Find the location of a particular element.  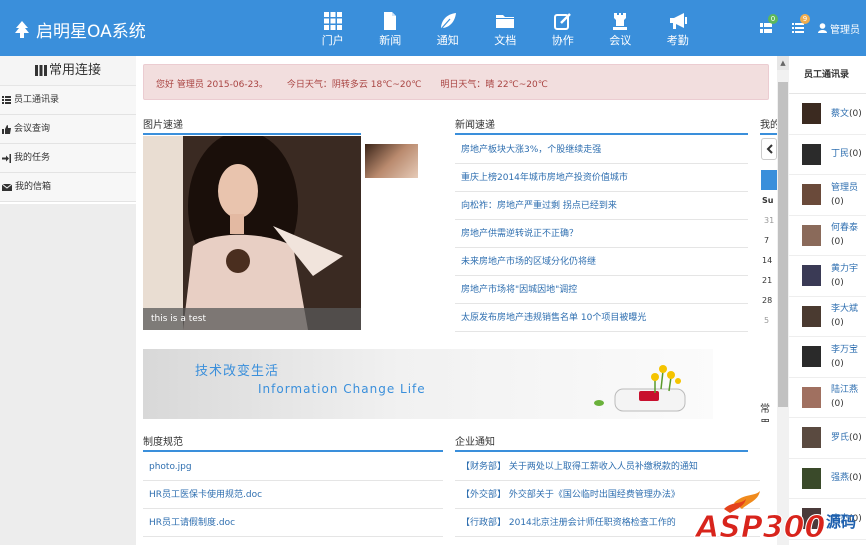

nav-item-docs: 文档 is located at coordinates (506, 28).